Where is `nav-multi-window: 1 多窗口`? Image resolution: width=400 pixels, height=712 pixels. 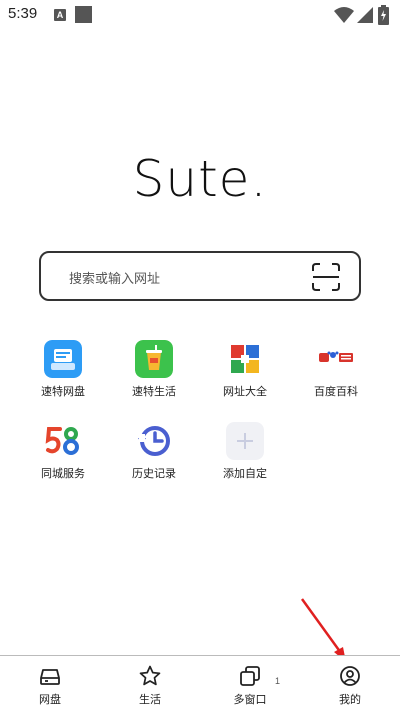 nav-multi-window: 1 多窗口 is located at coordinates (250, 684).